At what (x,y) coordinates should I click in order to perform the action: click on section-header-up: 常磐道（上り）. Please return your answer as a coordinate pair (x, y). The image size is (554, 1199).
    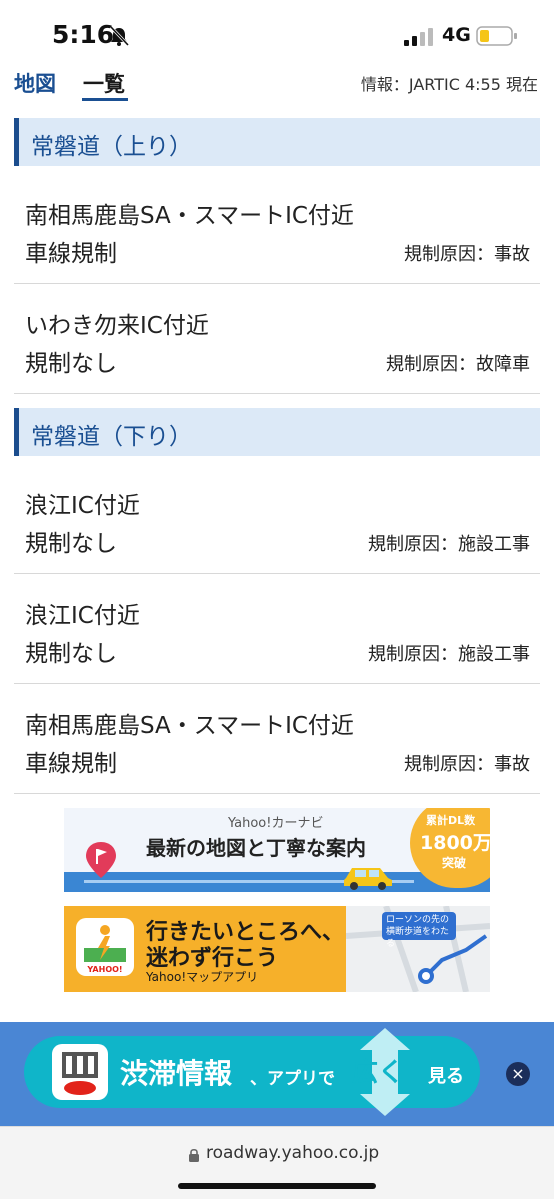
    Looking at the image, I should click on (277, 142).